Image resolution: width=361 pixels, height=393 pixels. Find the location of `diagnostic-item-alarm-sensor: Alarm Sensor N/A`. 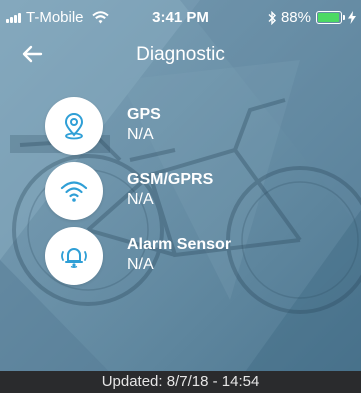

diagnostic-item-alarm-sensor: Alarm Sensor N/A is located at coordinates (195, 257).